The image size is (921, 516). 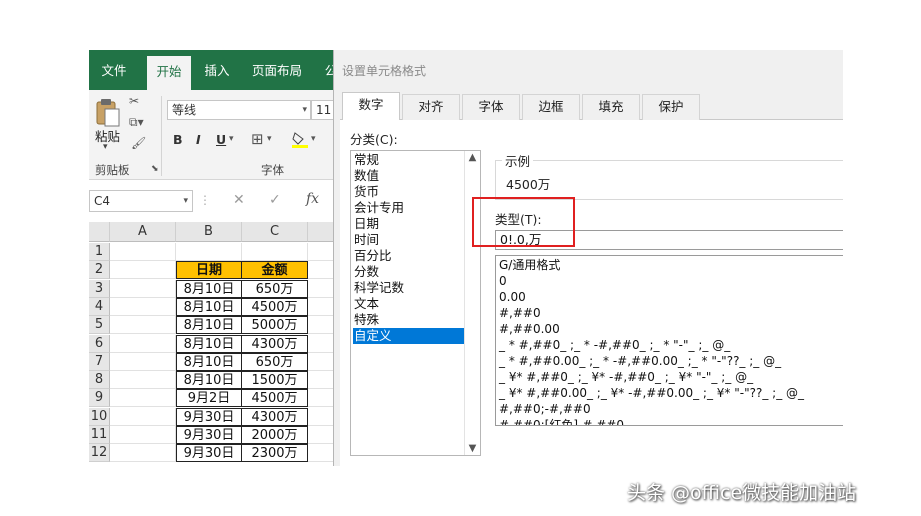 What do you see at coordinates (431, 107) in the screenshot?
I see `tab-alignment: 对齐` at bounding box center [431, 107].